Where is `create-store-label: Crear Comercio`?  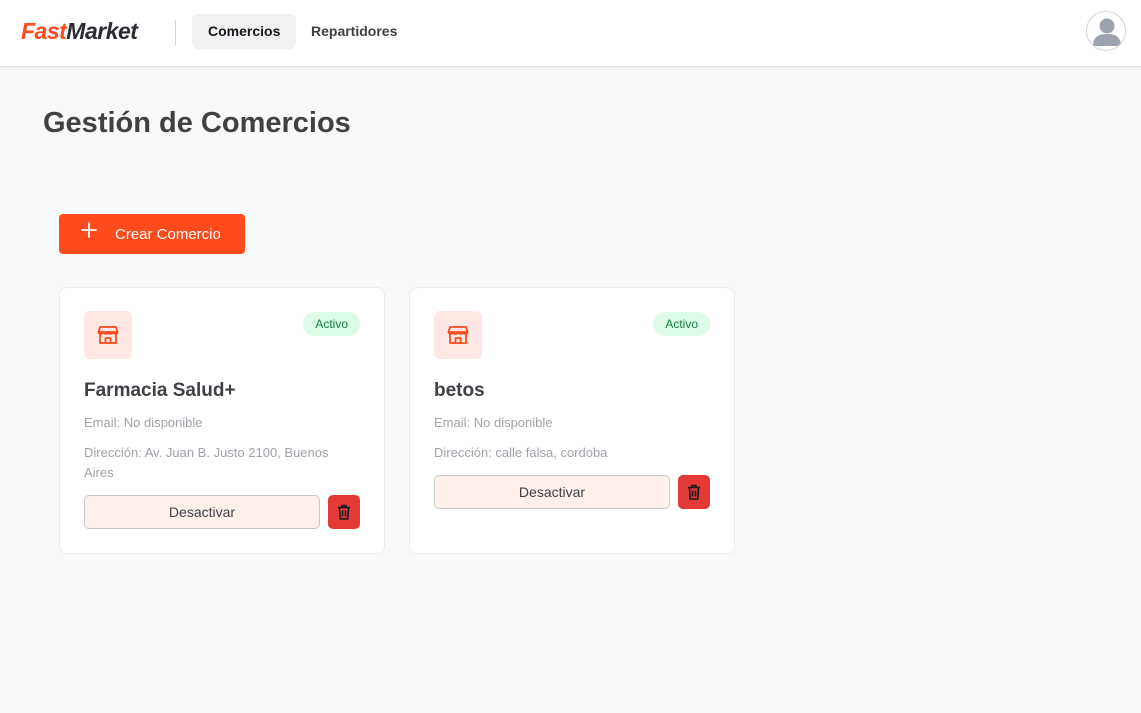 create-store-label: Crear Comercio is located at coordinates (168, 234).